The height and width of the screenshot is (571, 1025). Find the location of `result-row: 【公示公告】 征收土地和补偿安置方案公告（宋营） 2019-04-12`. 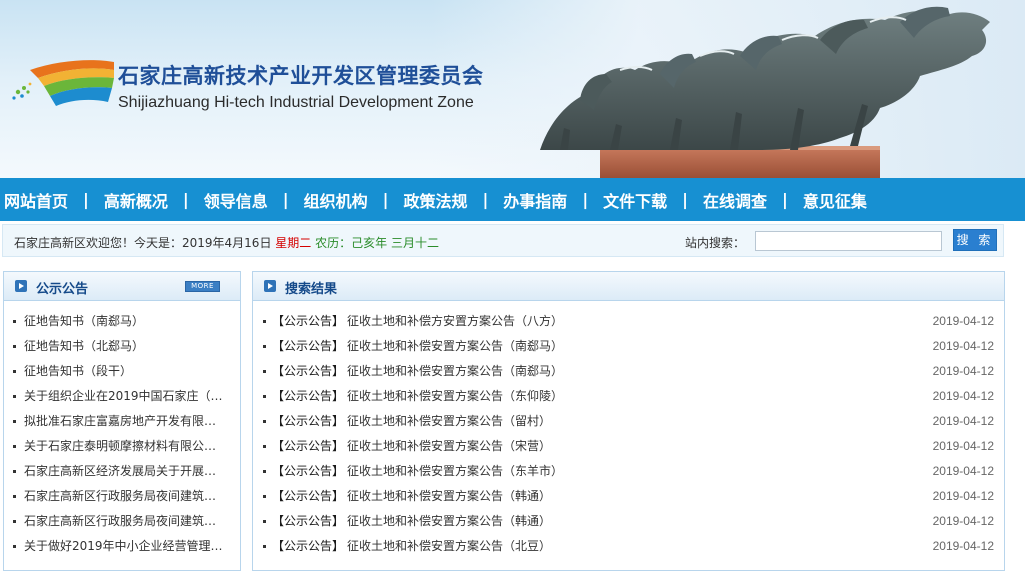

result-row: 【公示公告】 征收土地和补偿安置方案公告（宋营） 2019-04-12 is located at coordinates (628, 450).